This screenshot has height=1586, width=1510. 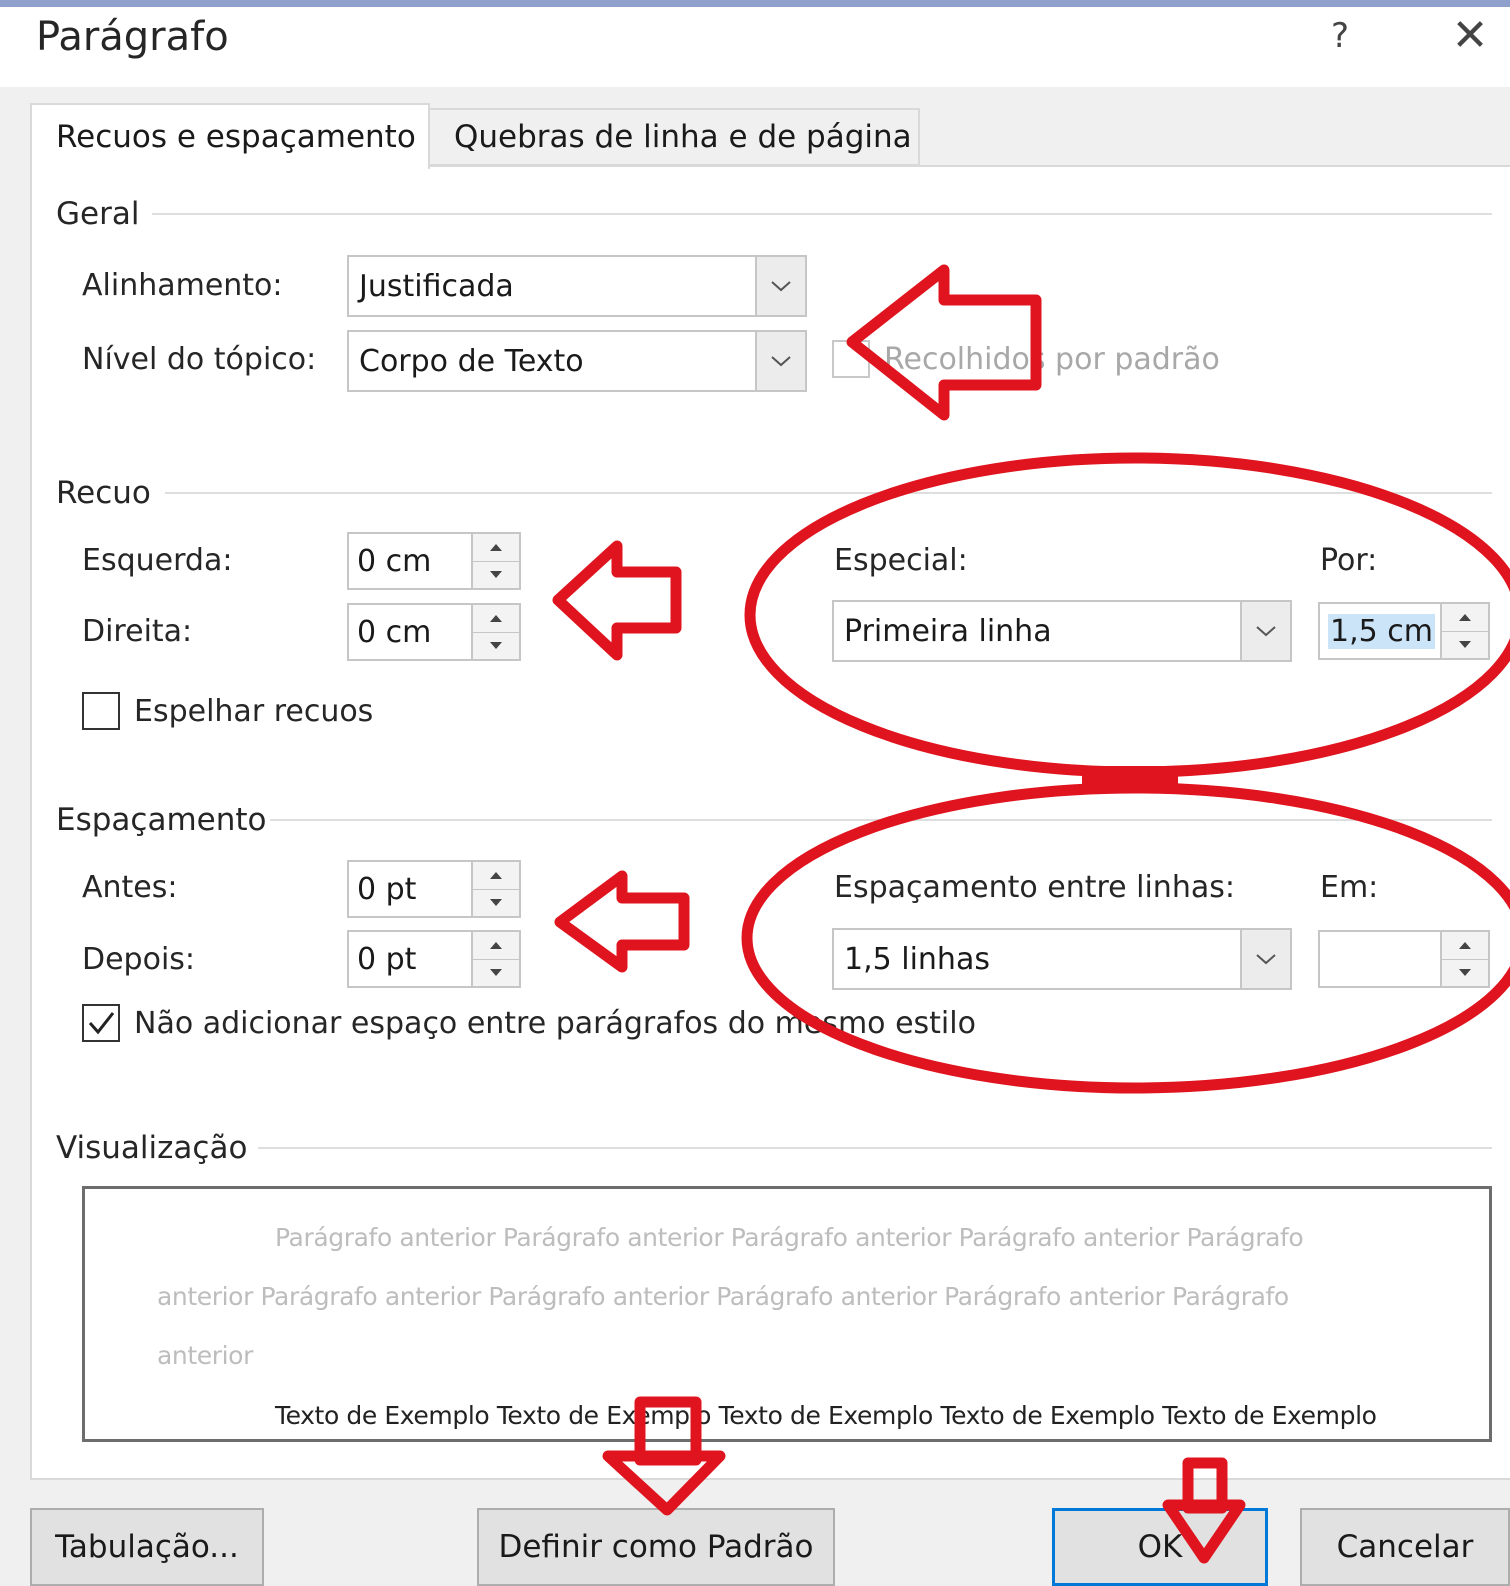 What do you see at coordinates (137, 631) in the screenshot?
I see `direita-label: Direita:` at bounding box center [137, 631].